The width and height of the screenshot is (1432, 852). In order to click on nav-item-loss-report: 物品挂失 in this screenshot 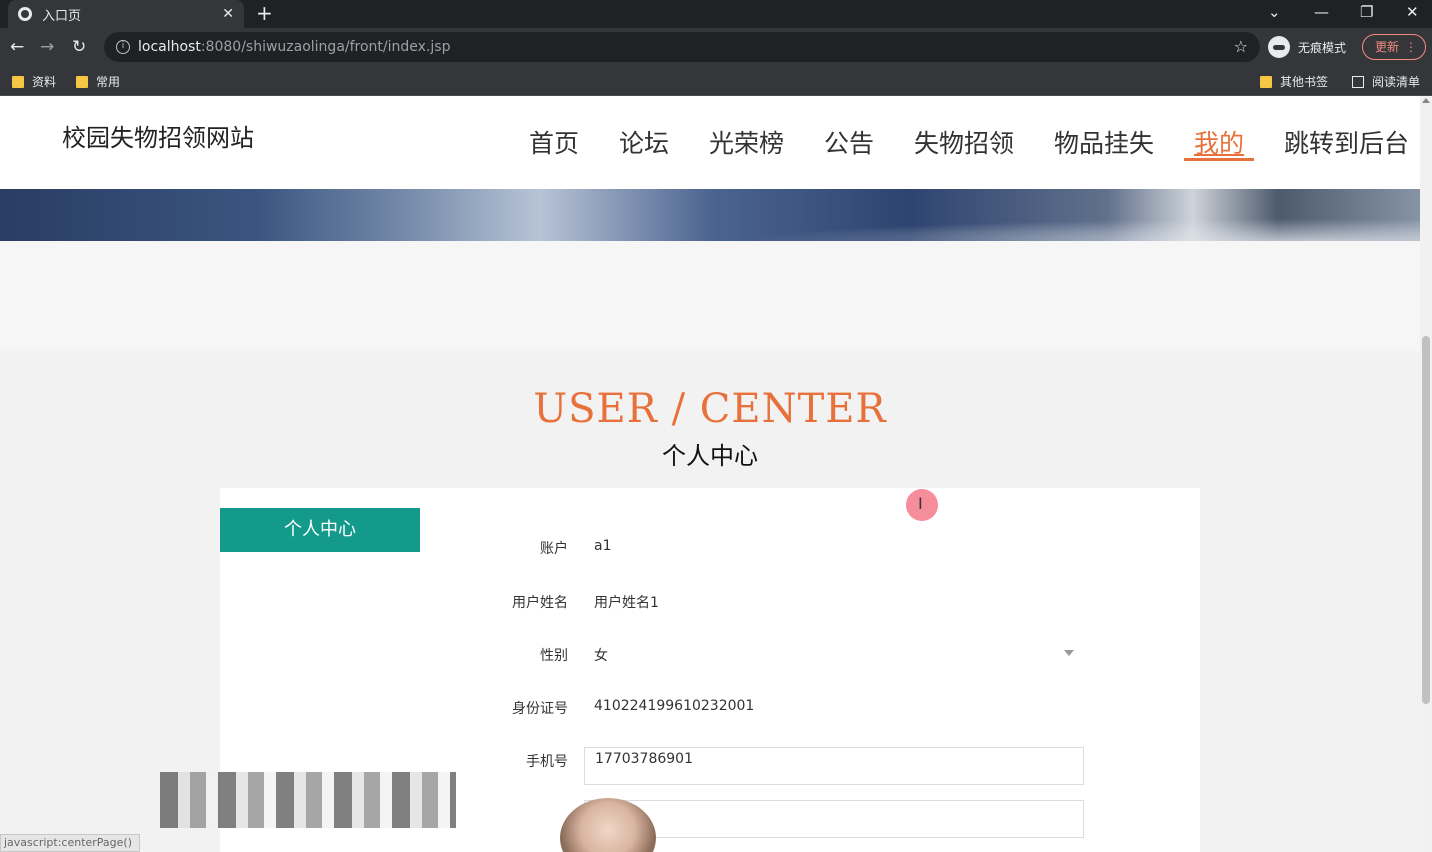, I will do `click(1104, 142)`.